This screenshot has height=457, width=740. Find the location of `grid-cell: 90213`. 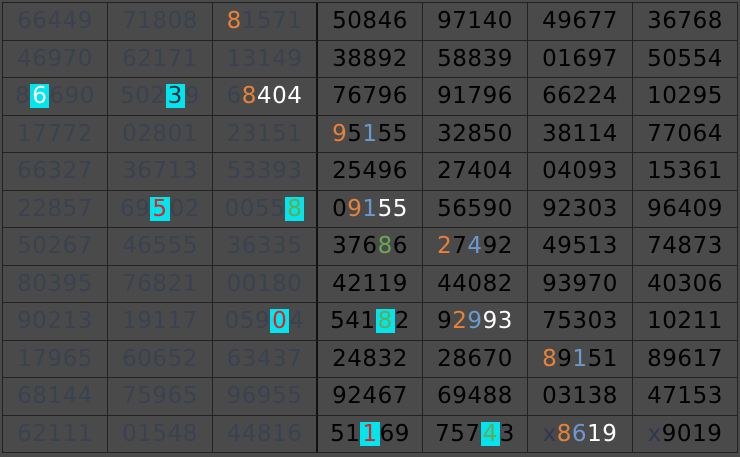

grid-cell: 90213 is located at coordinates (55, 322).